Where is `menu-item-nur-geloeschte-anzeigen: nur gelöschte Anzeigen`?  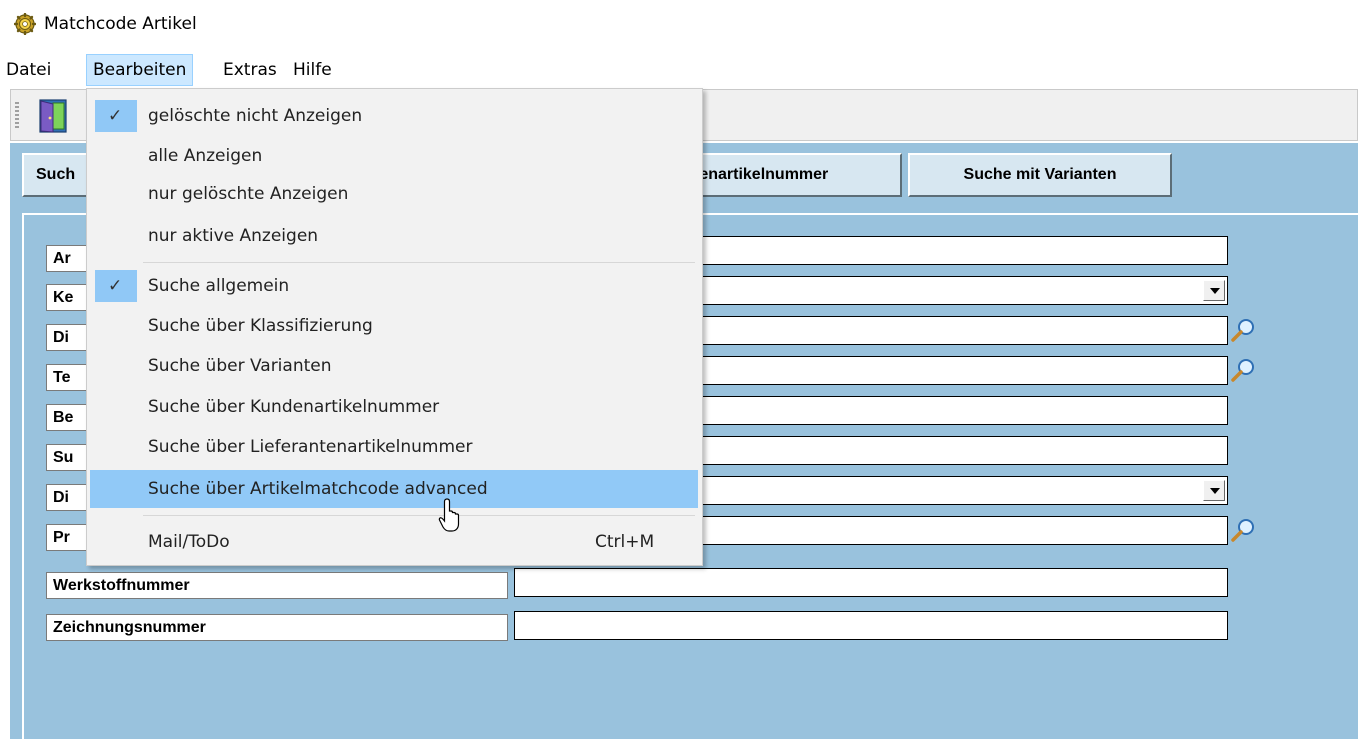 menu-item-nur-geloeschte-anzeigen: nur gelöschte Anzeigen is located at coordinates (394, 194).